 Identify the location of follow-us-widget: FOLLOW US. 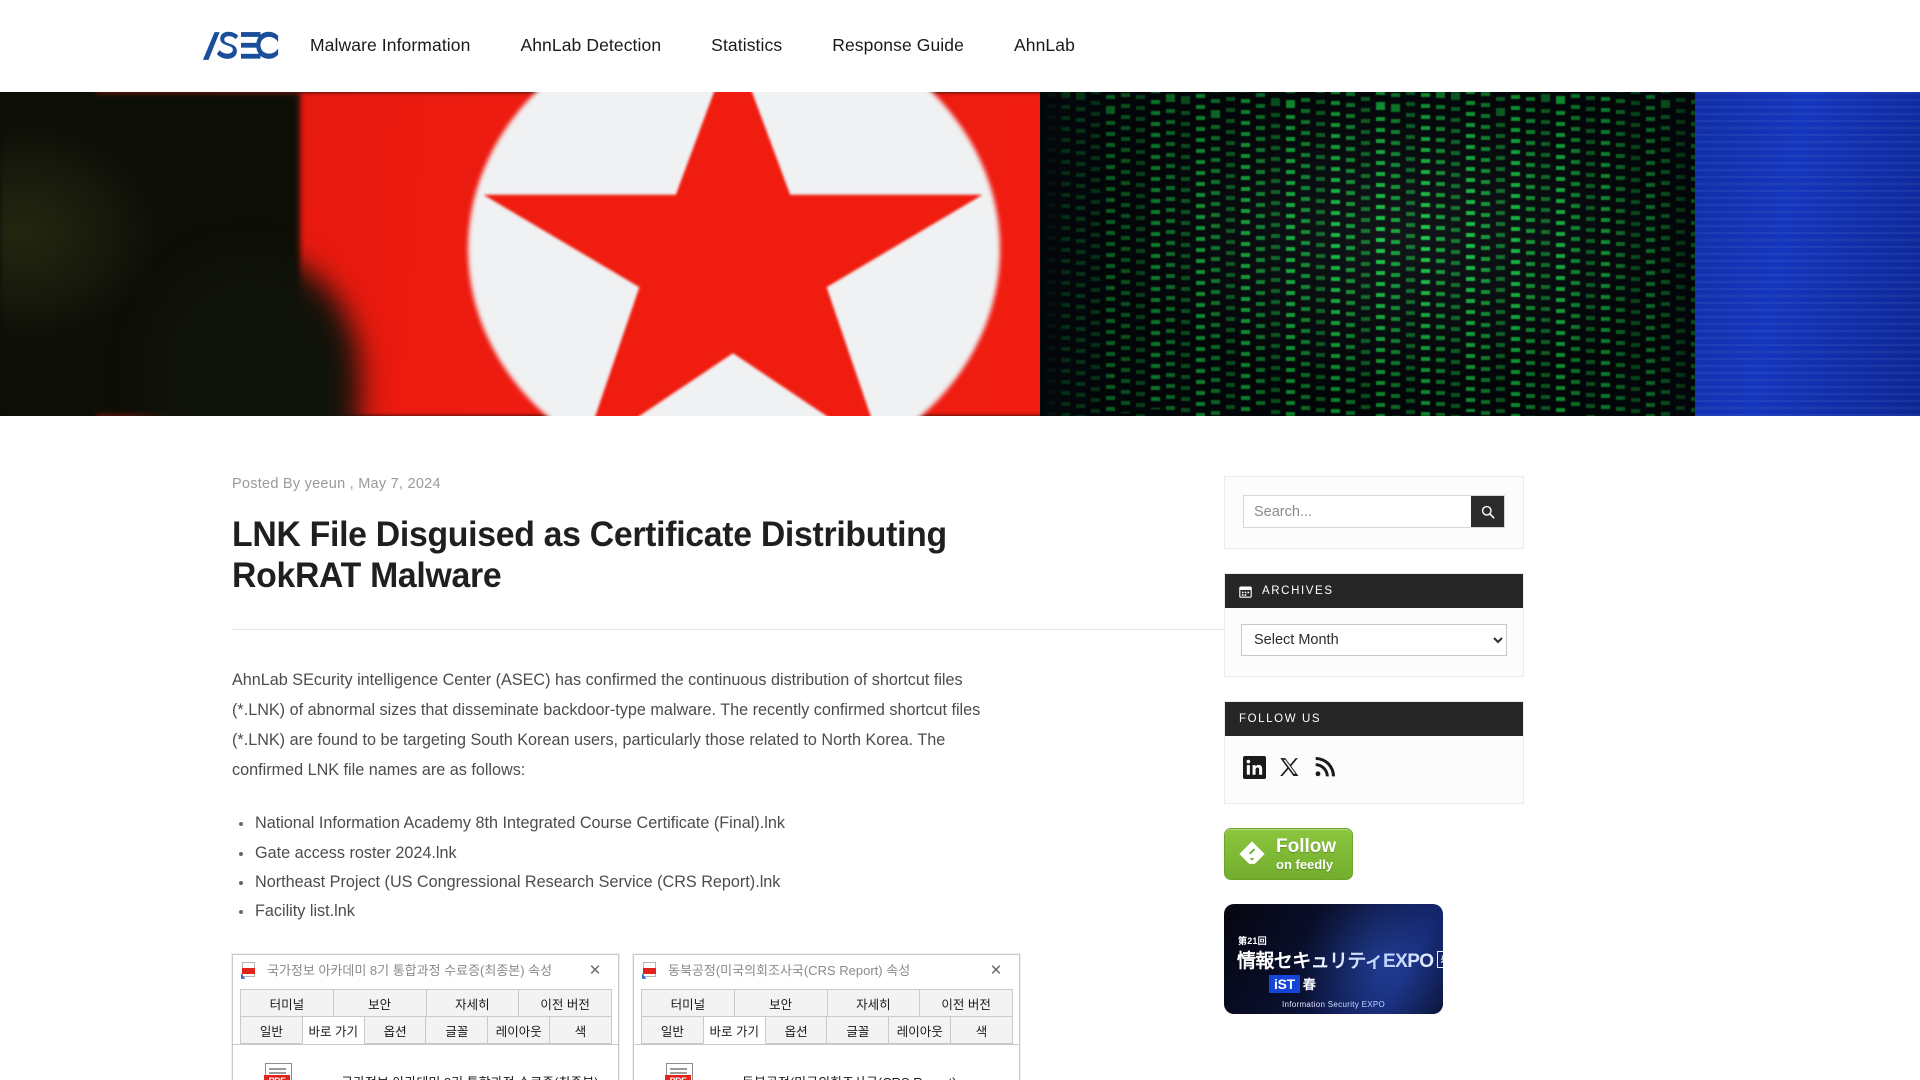
(1374, 752).